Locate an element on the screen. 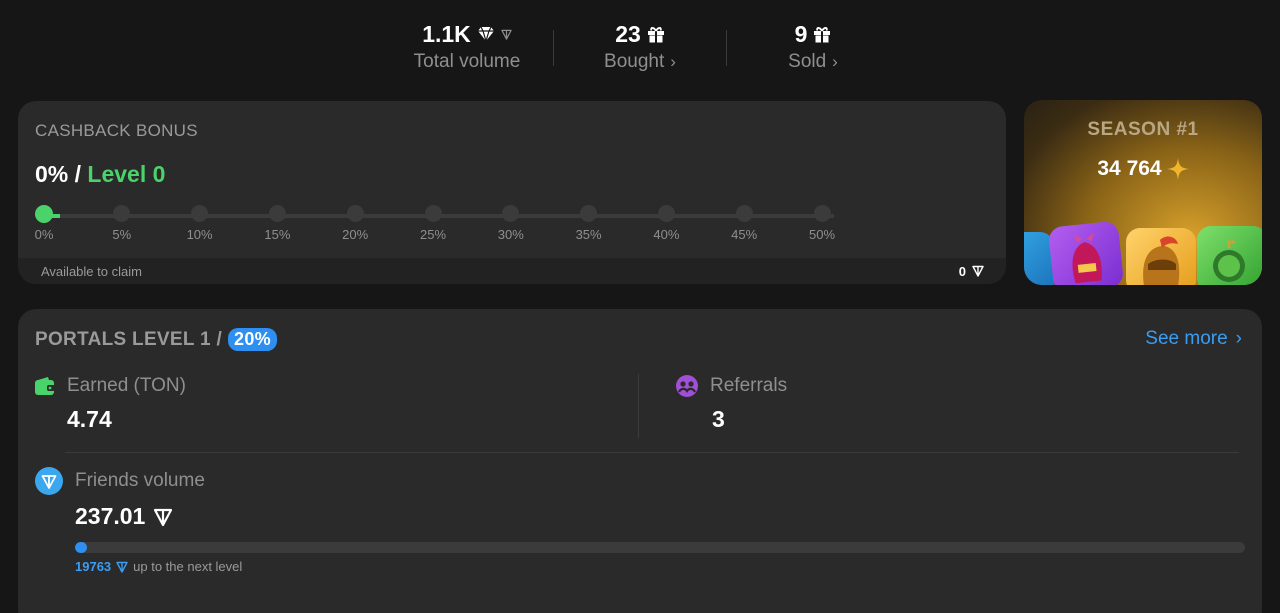 The width and height of the screenshot is (1280, 613). see-more-link: See more › is located at coordinates (1193, 339).